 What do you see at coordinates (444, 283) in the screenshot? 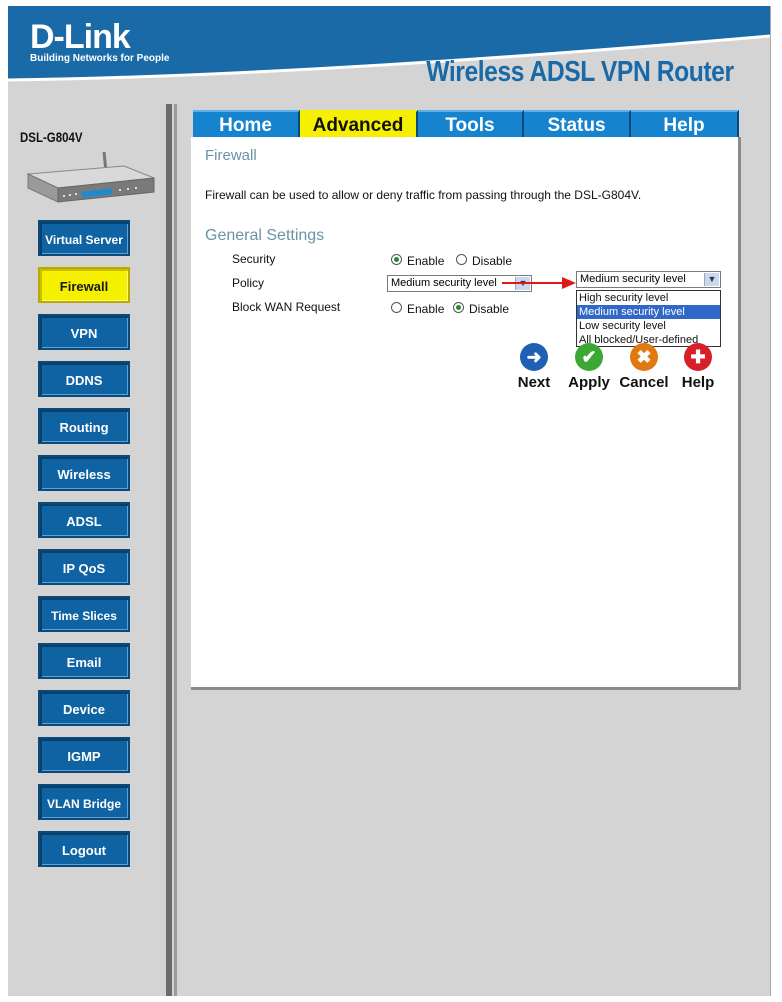
I see `policy-select-value: Medium security level` at bounding box center [444, 283].